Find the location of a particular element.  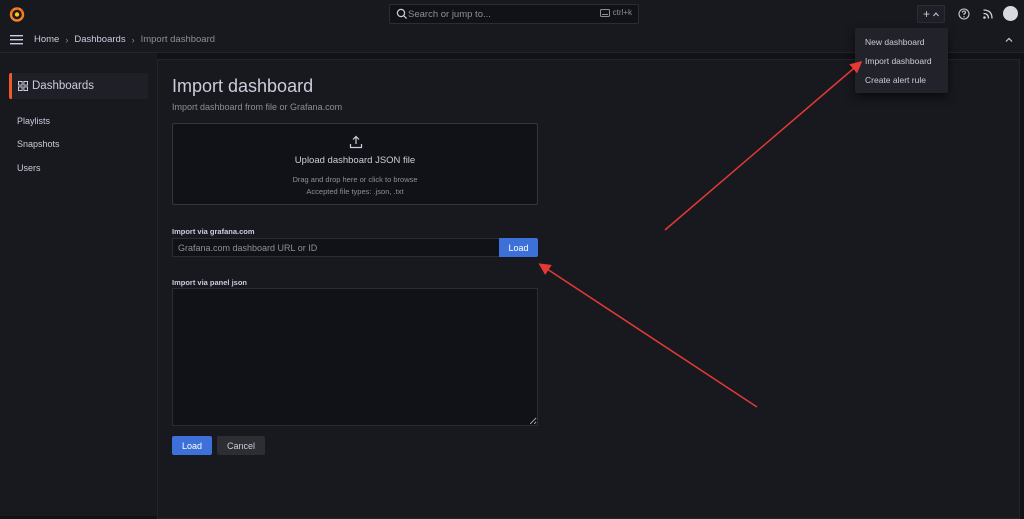

menu-item-new-dashboard: New dashboard is located at coordinates (895, 42).